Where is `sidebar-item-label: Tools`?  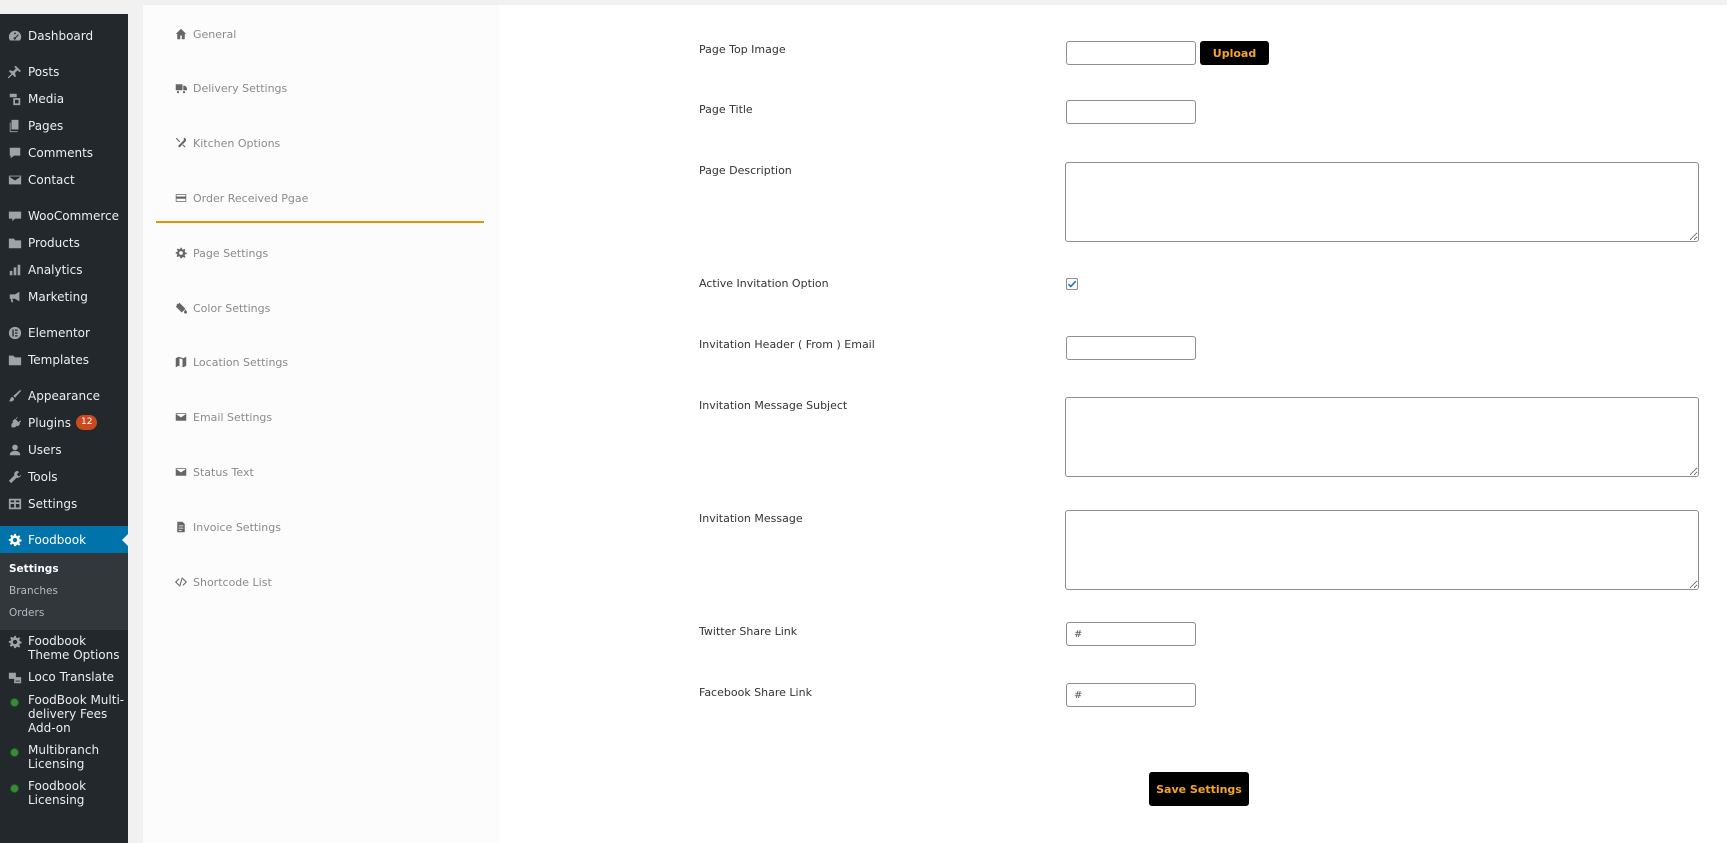 sidebar-item-label: Tools is located at coordinates (43, 476).